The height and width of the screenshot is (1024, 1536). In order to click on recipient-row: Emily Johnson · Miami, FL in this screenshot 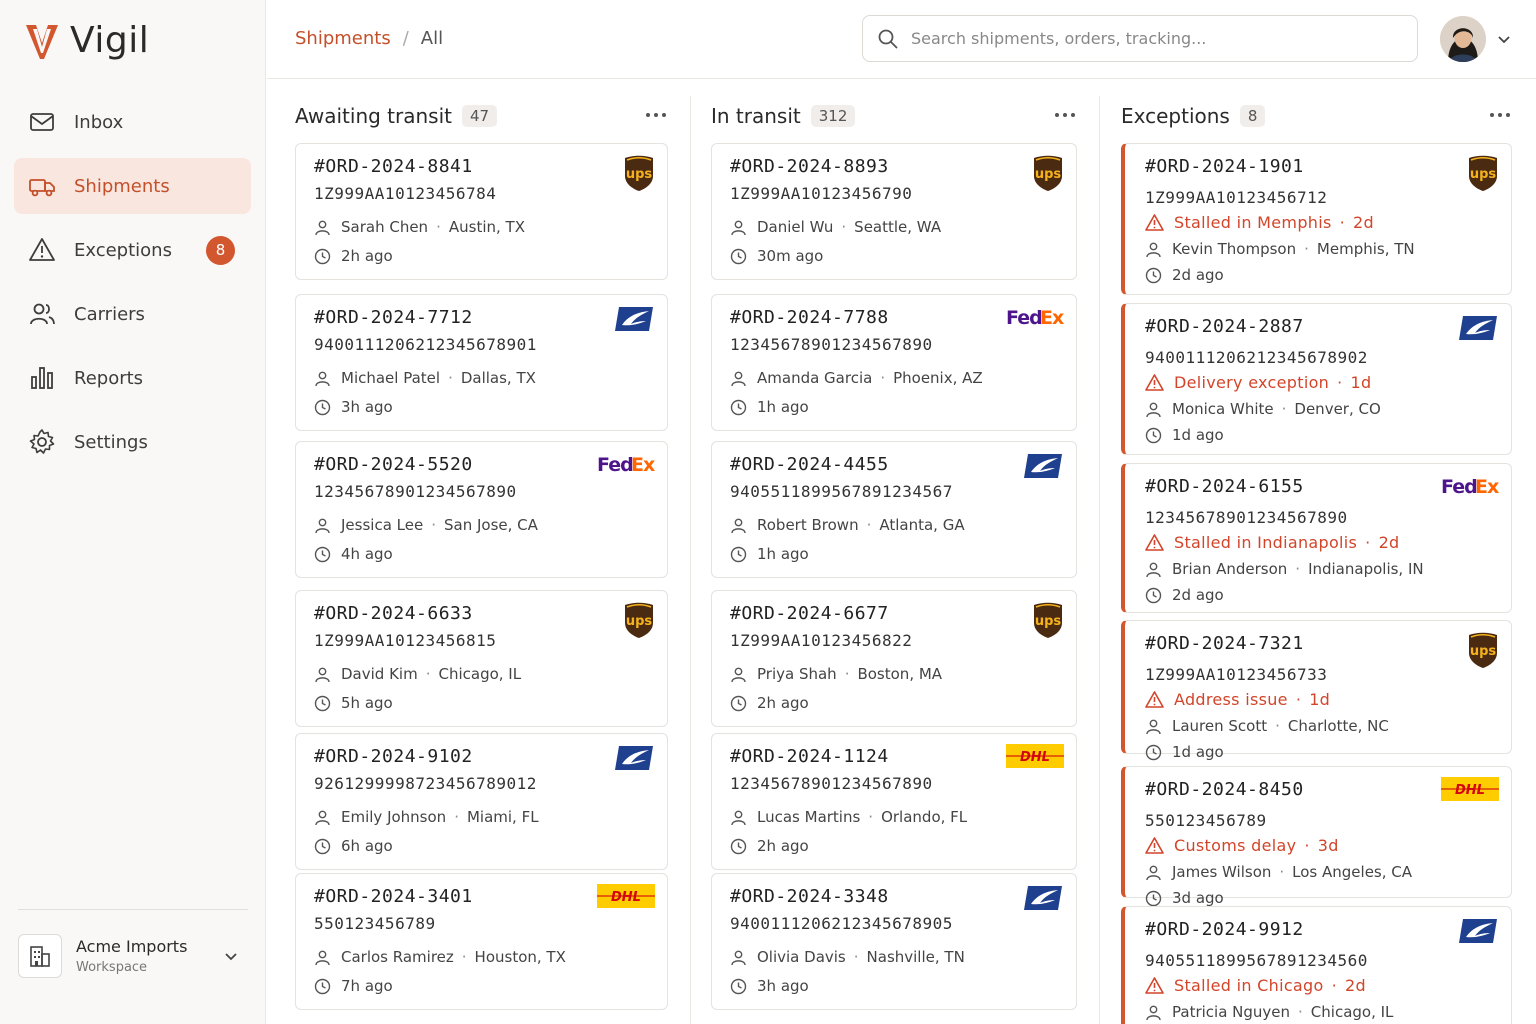, I will do `click(426, 817)`.